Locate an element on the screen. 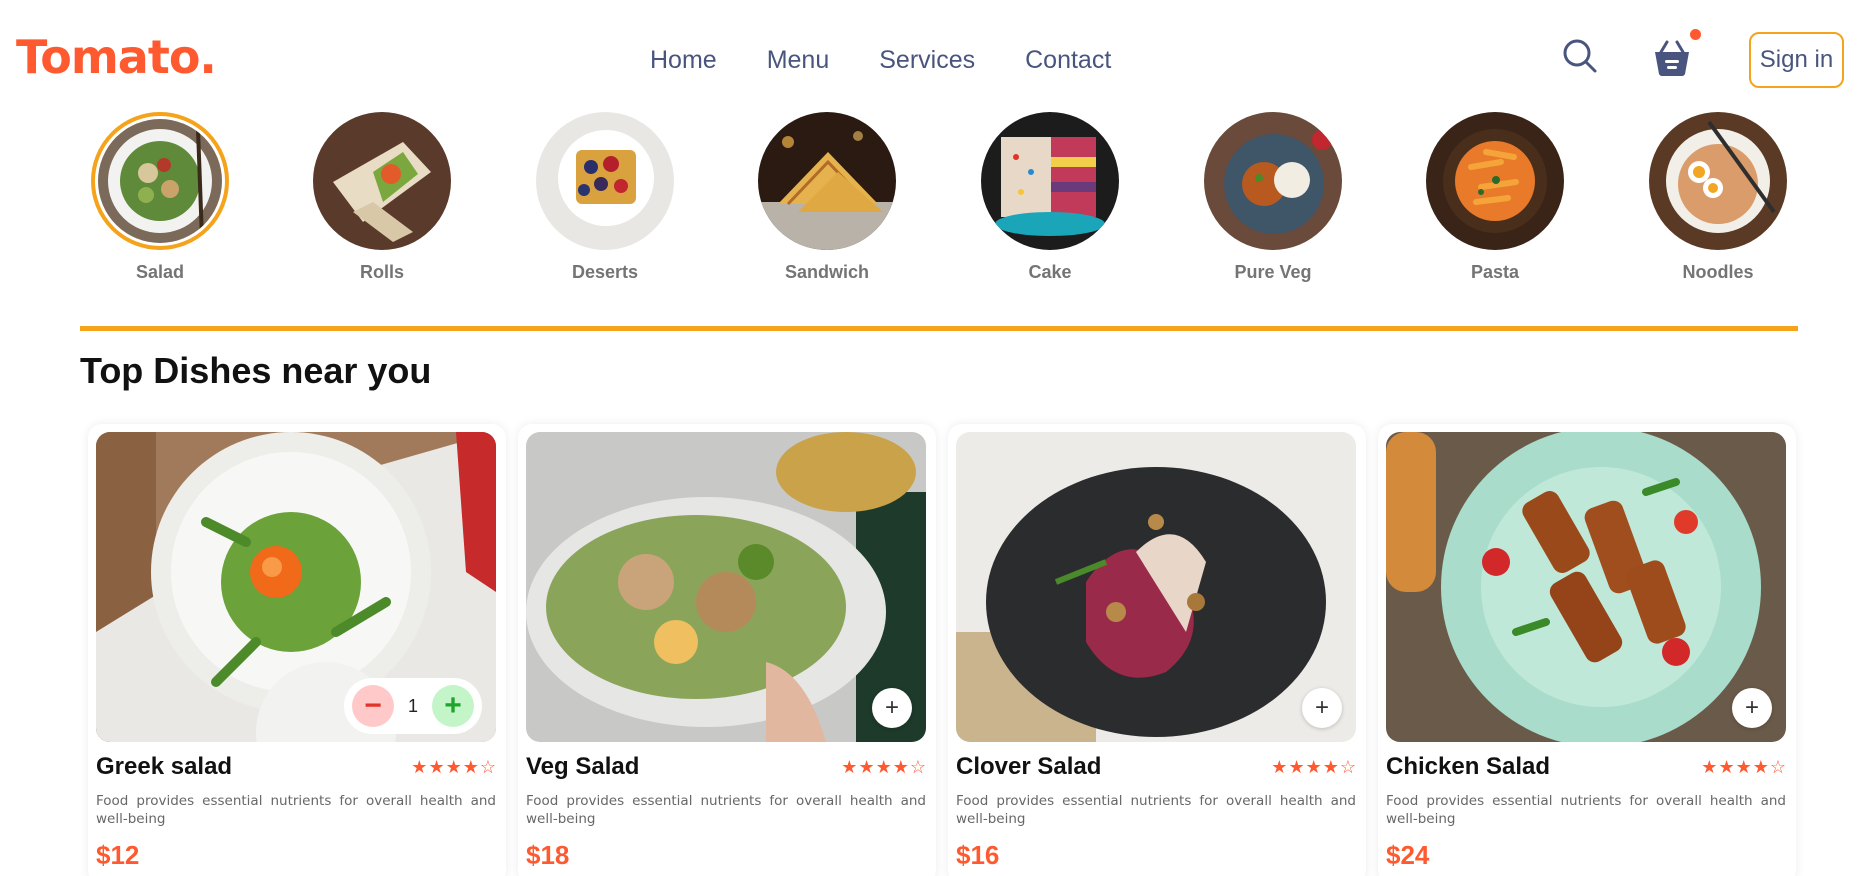 This screenshot has height=876, width=1871. quantity-value: 1 is located at coordinates (412, 705).